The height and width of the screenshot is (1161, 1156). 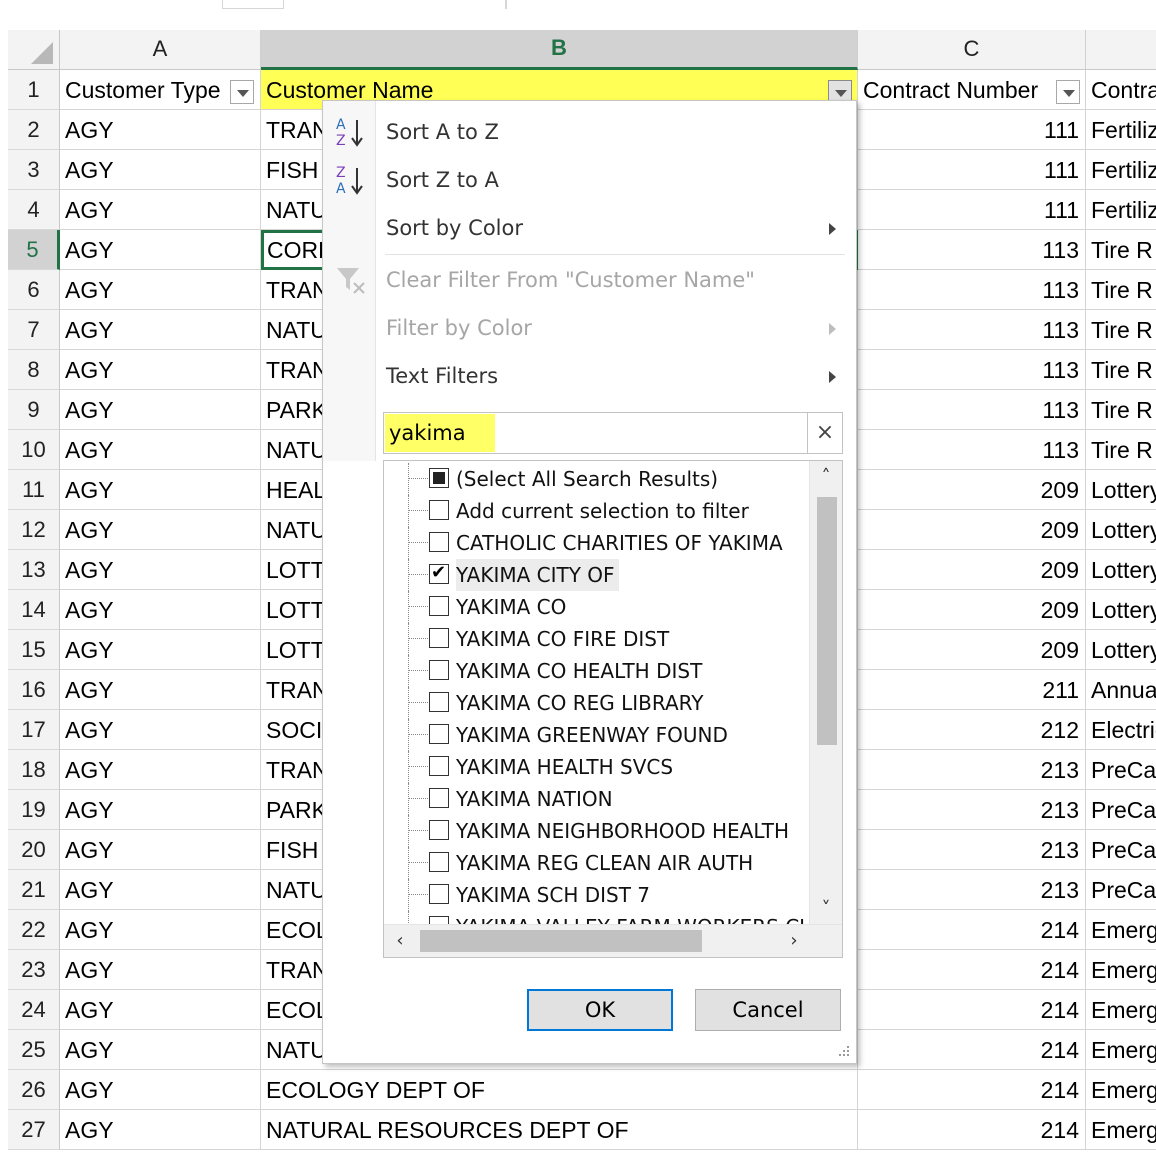 I want to click on filter-list-item: (Select All Search Results), so click(x=599, y=479).